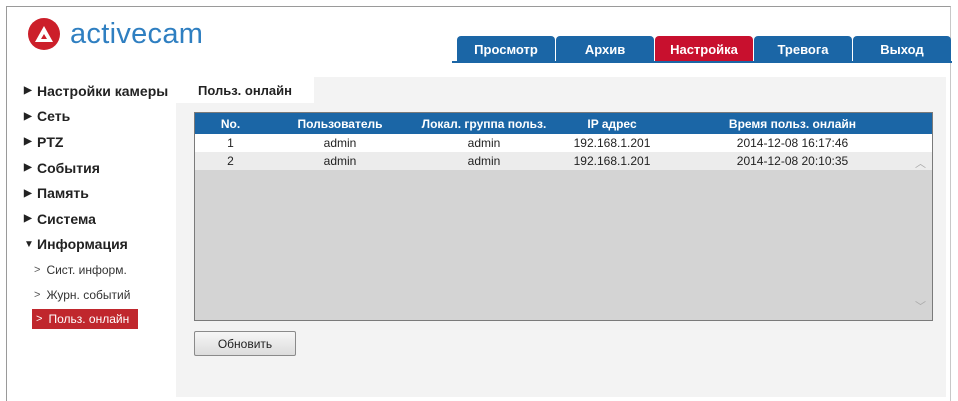  What do you see at coordinates (920, 306) in the screenshot?
I see `scroll-down-icon: ﹀` at bounding box center [920, 306].